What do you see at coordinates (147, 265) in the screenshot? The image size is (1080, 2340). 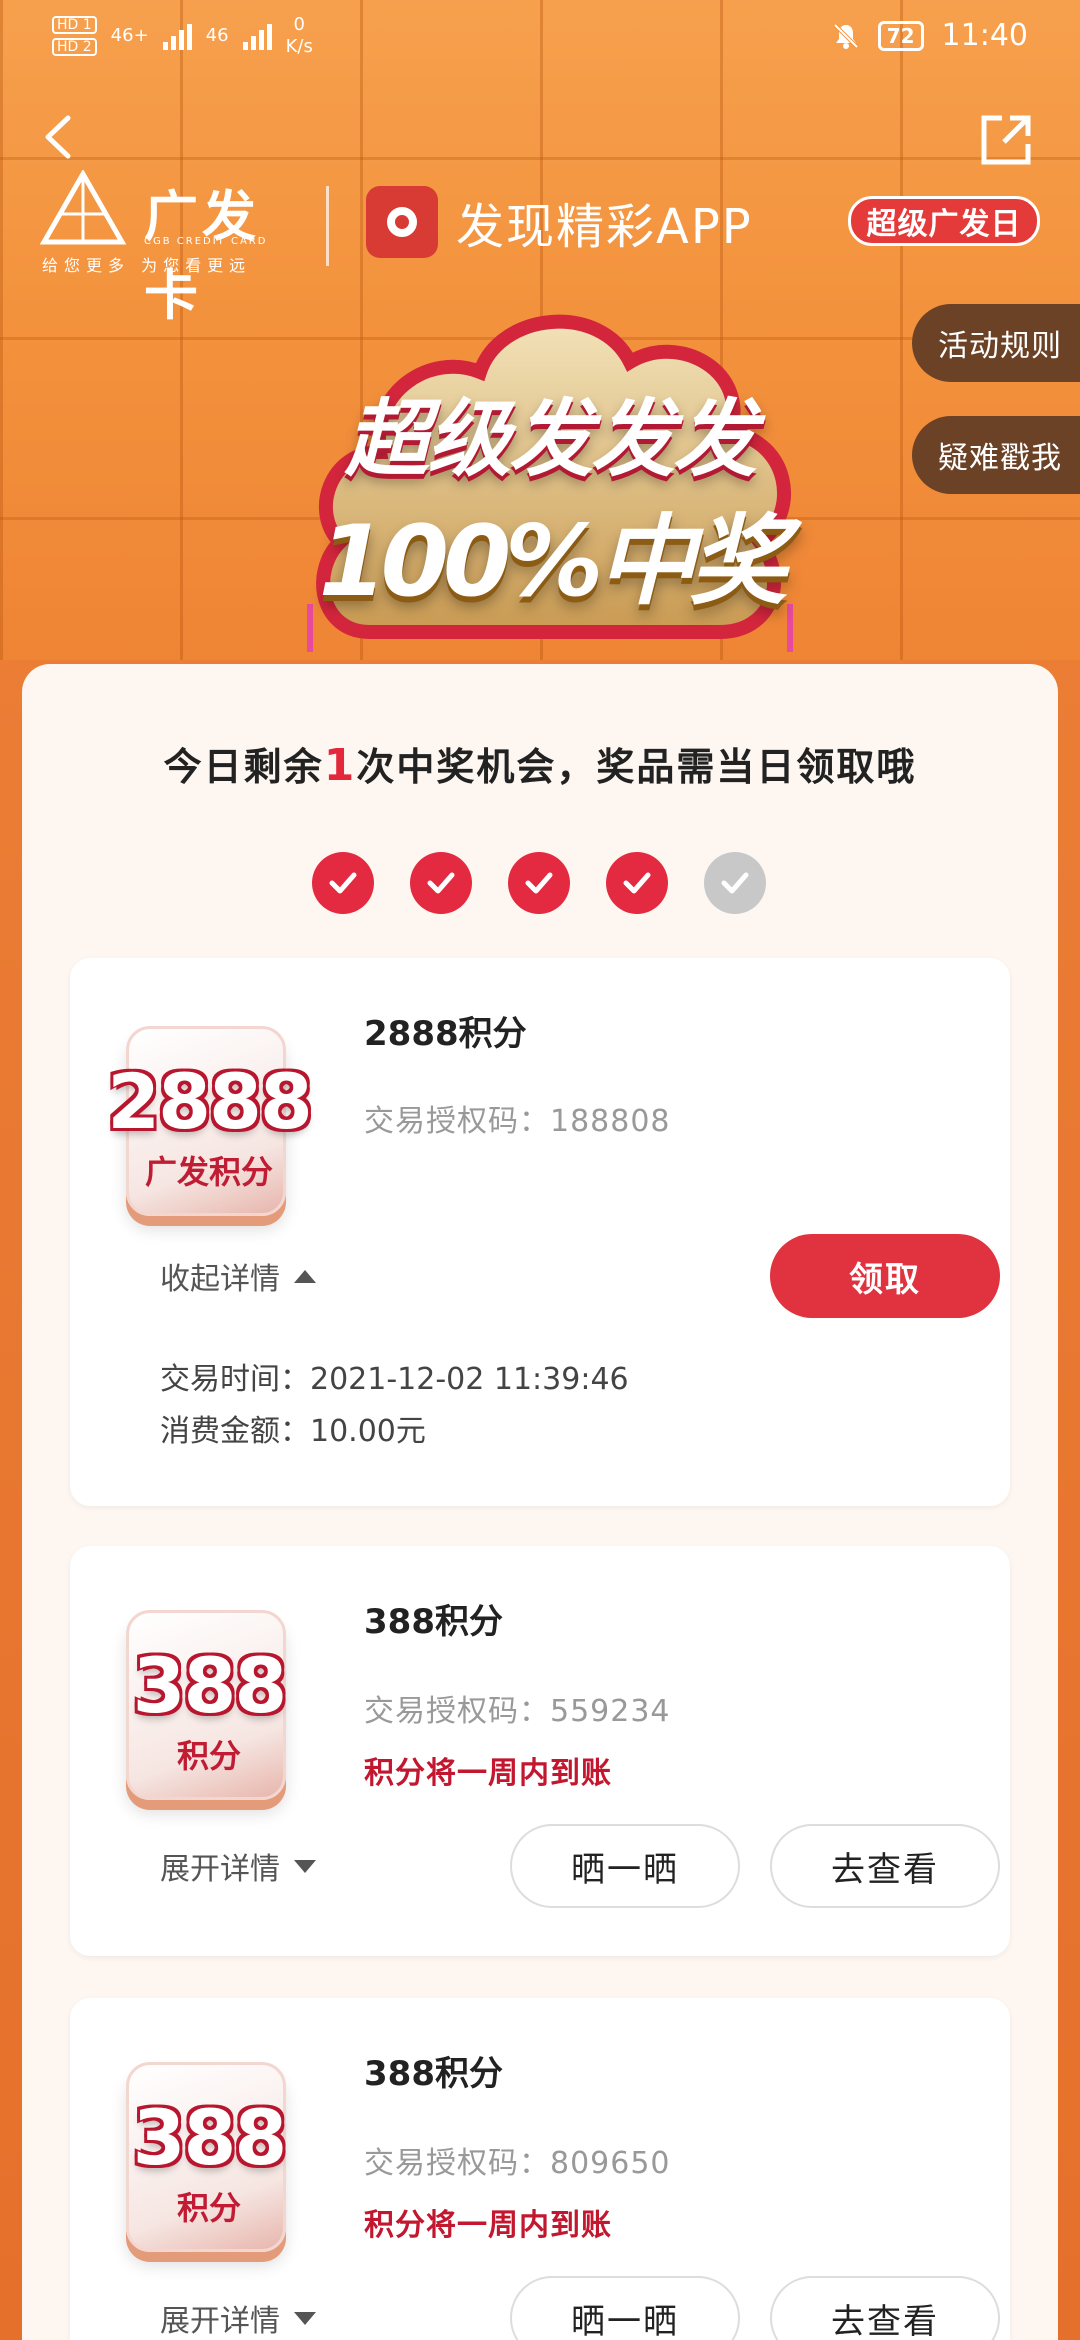 I see `brand-slogan: 给您更多 为您看更远` at bounding box center [147, 265].